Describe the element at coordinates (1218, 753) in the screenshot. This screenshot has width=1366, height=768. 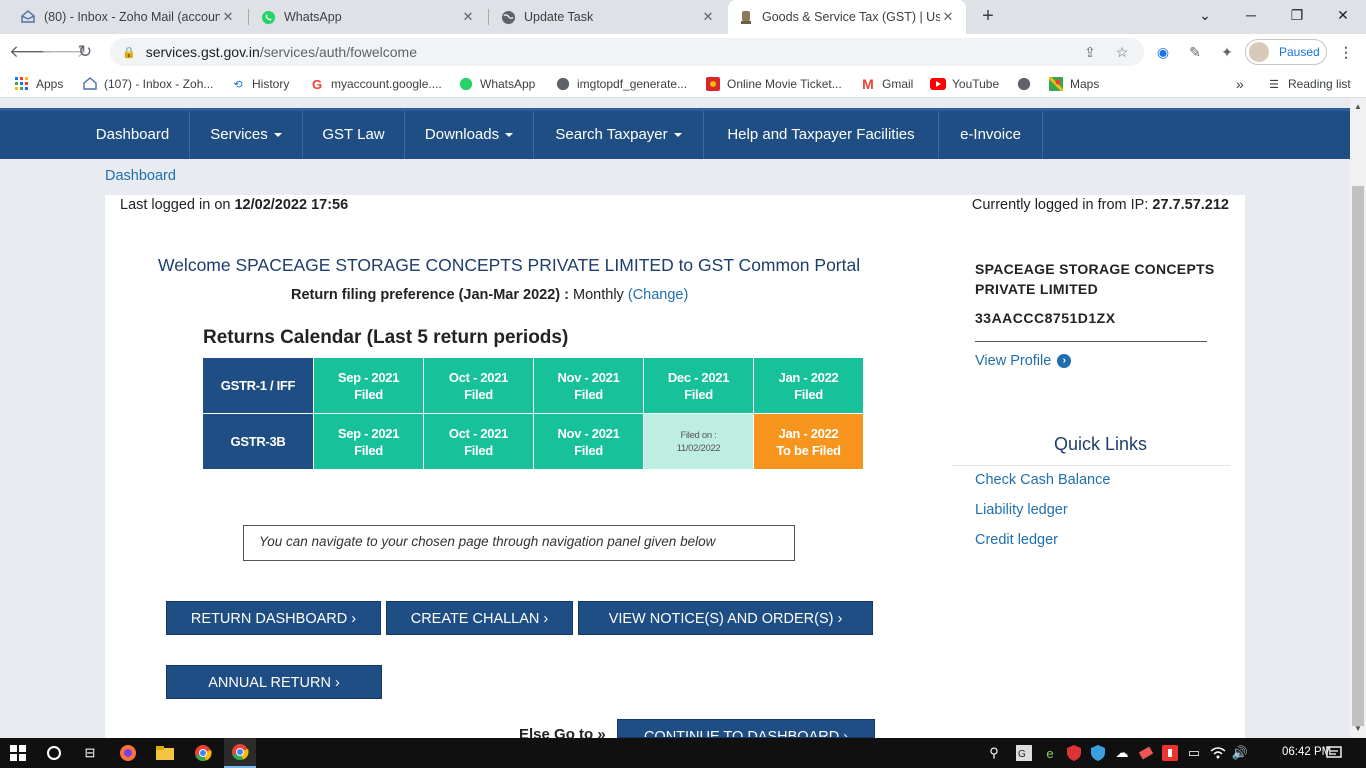
I see `wifi-icon` at that location.